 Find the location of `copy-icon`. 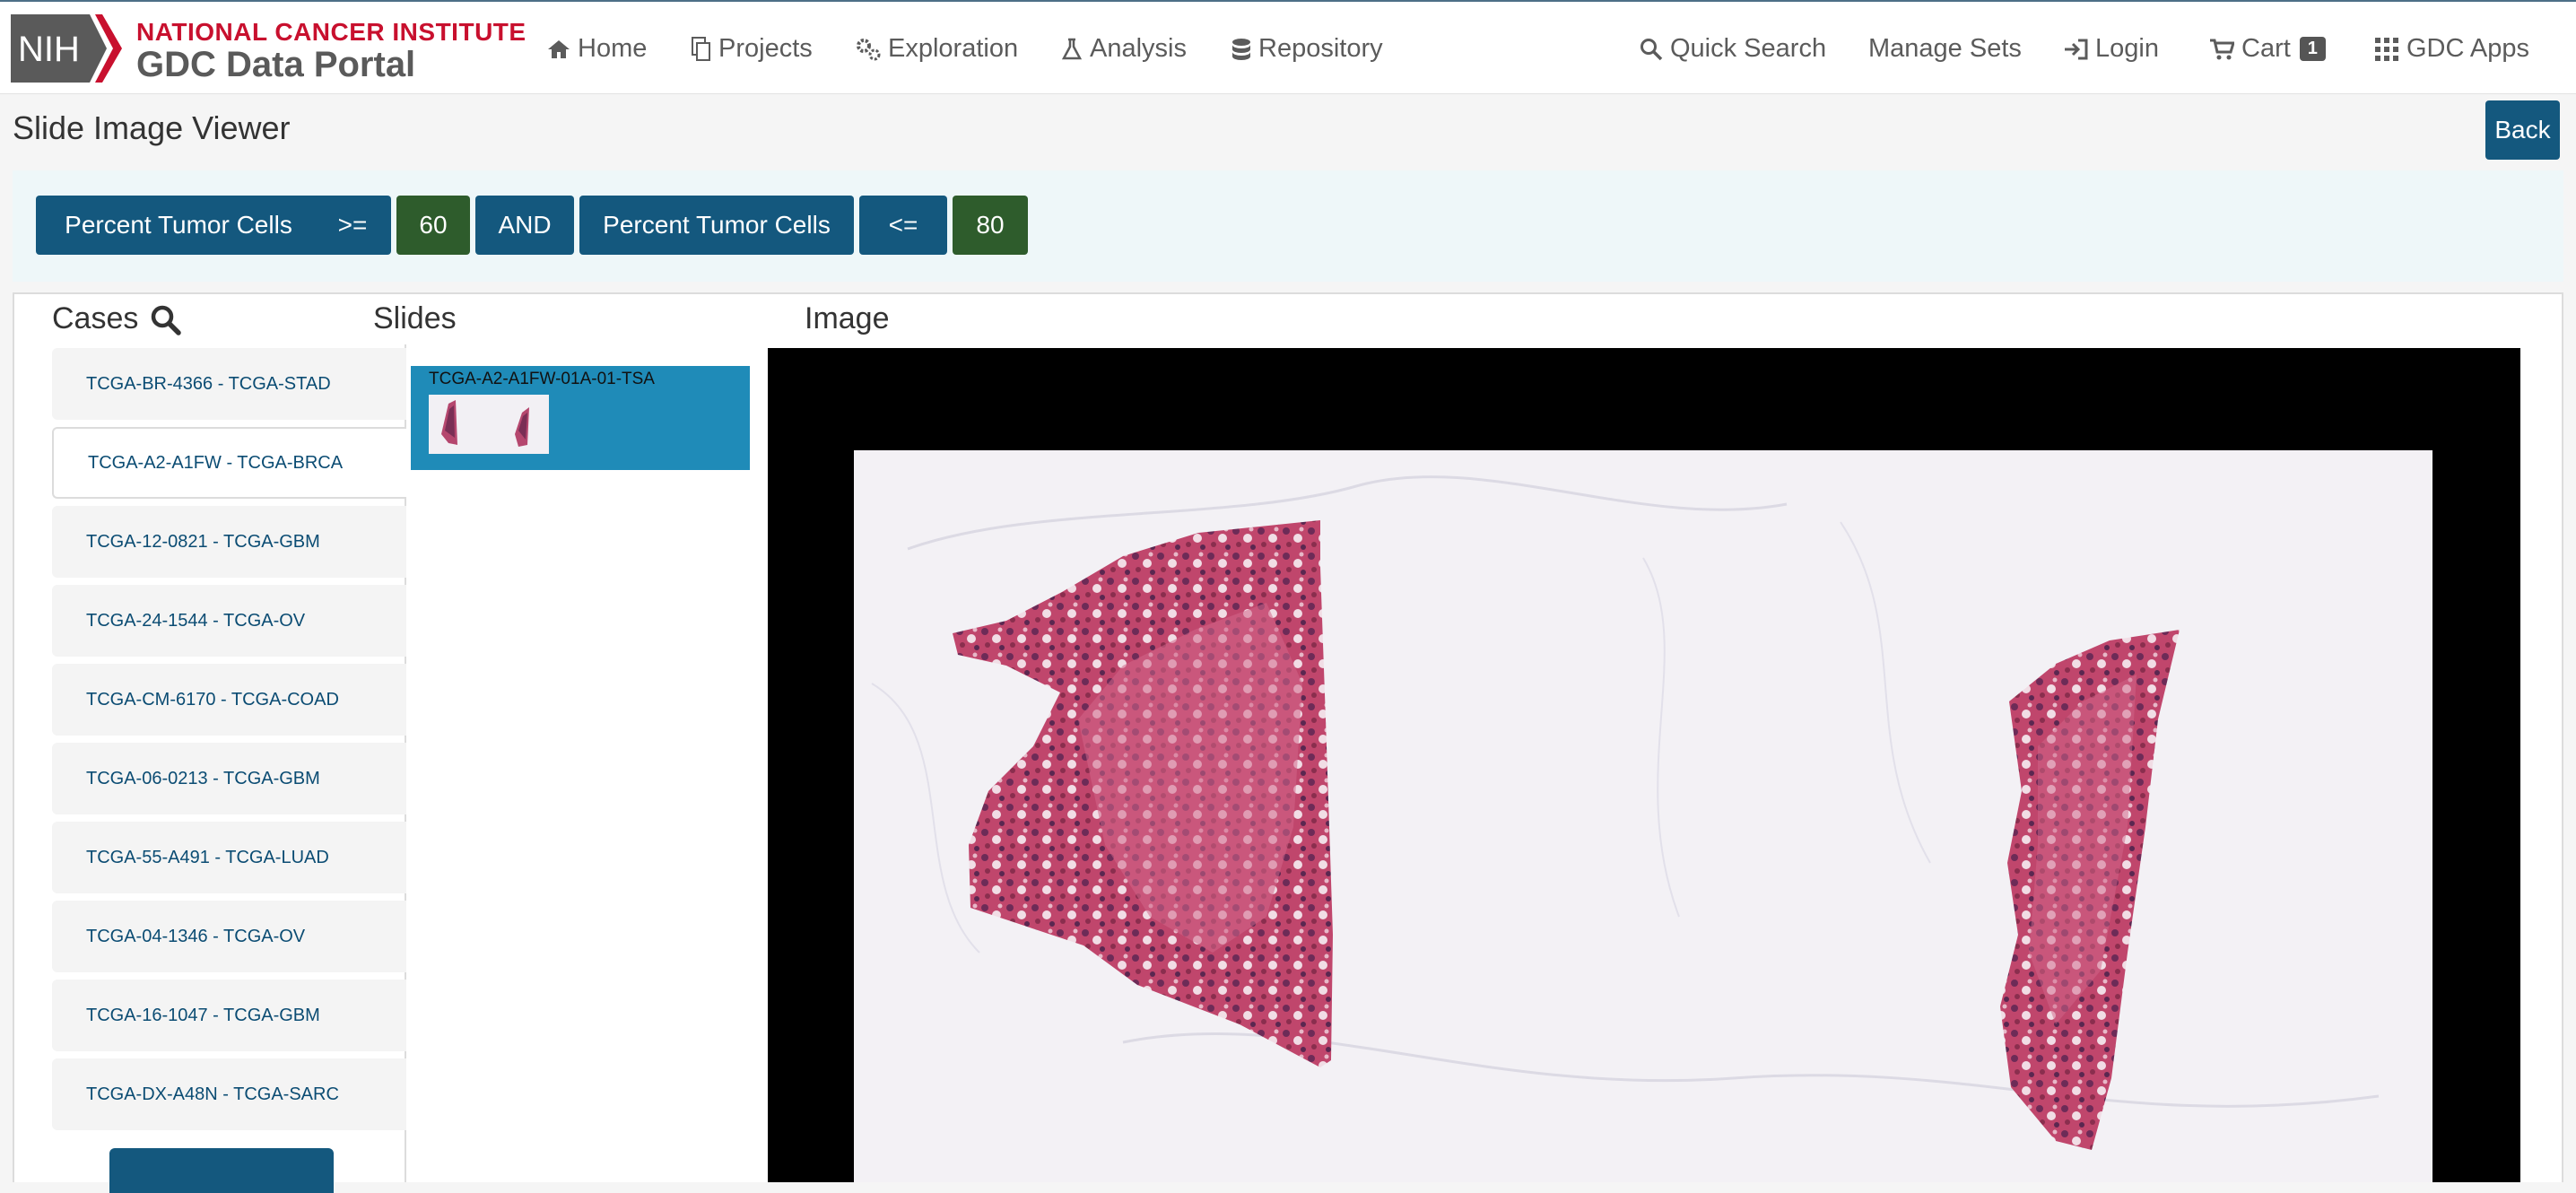

copy-icon is located at coordinates (701, 49).